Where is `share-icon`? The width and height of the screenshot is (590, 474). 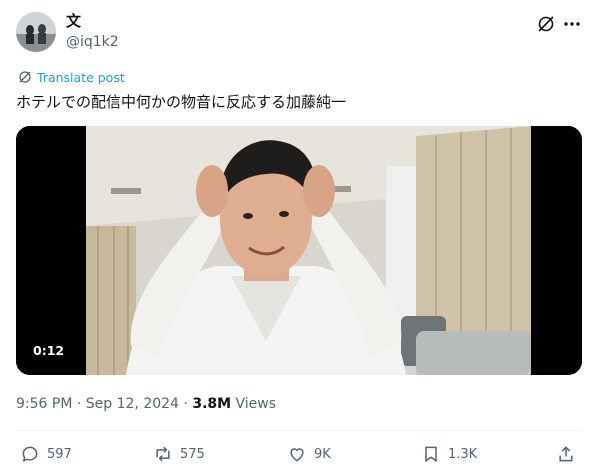
share-icon is located at coordinates (566, 454).